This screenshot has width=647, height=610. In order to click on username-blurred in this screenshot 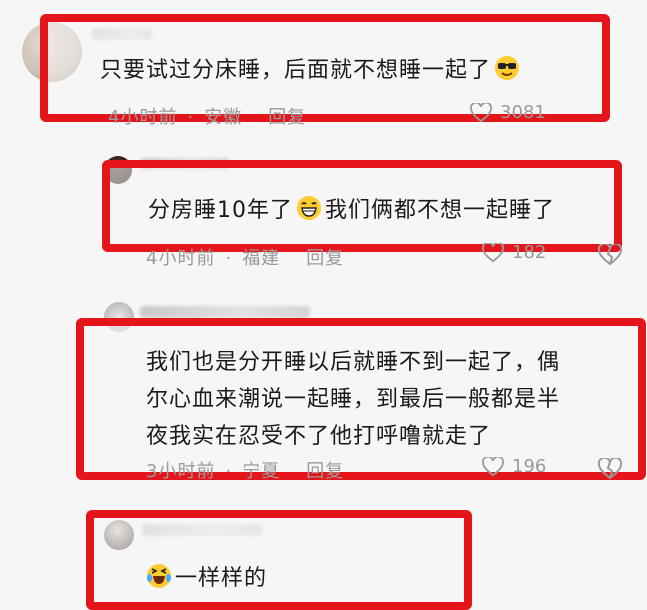, I will do `click(225, 312)`.